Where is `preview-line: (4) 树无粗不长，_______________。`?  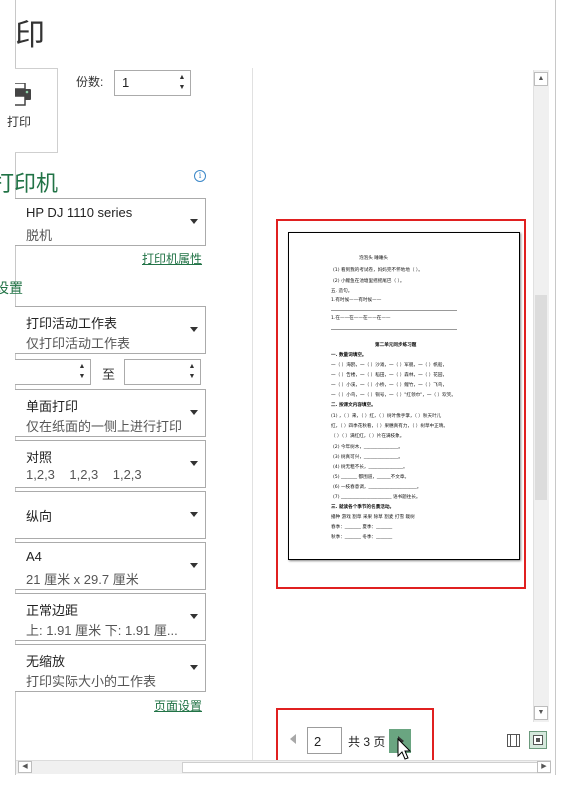
preview-line: (4) 树无粗不长，_______________。 is located at coordinates (370, 467).